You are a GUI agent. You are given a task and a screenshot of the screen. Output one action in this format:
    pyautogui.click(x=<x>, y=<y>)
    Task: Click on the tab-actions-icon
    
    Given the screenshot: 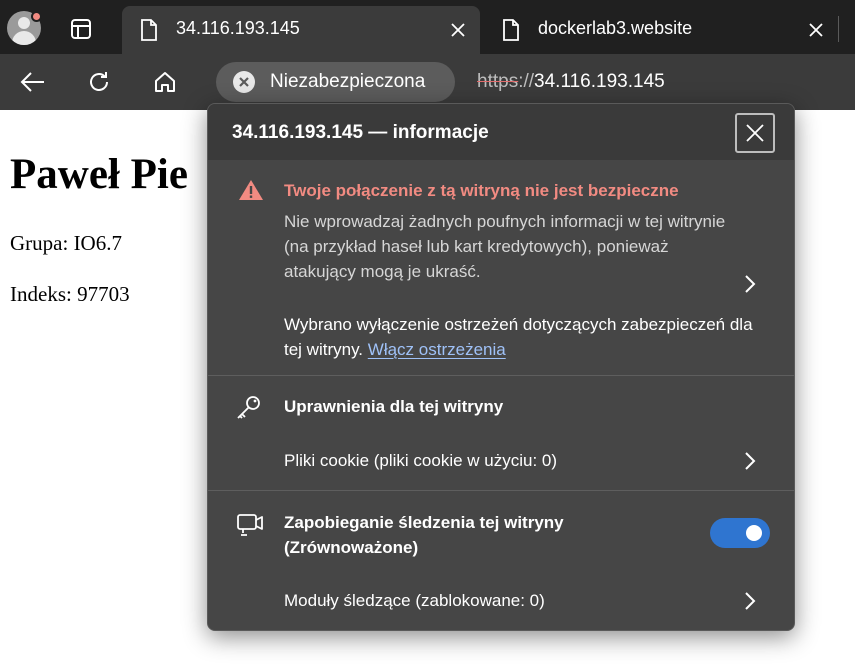 What is the action you would take?
    pyautogui.click(x=81, y=29)
    